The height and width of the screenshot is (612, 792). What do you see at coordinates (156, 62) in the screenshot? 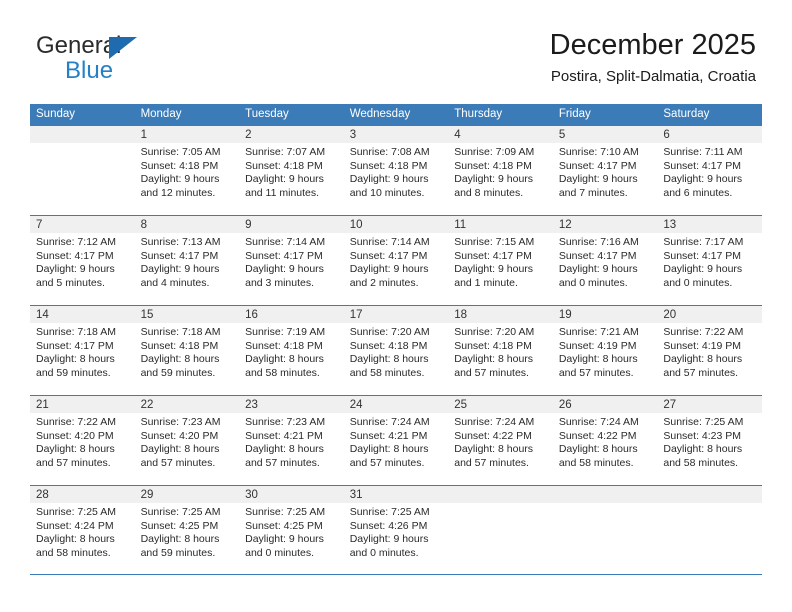
I see `logo-general-blue: General Blue` at bounding box center [156, 62].